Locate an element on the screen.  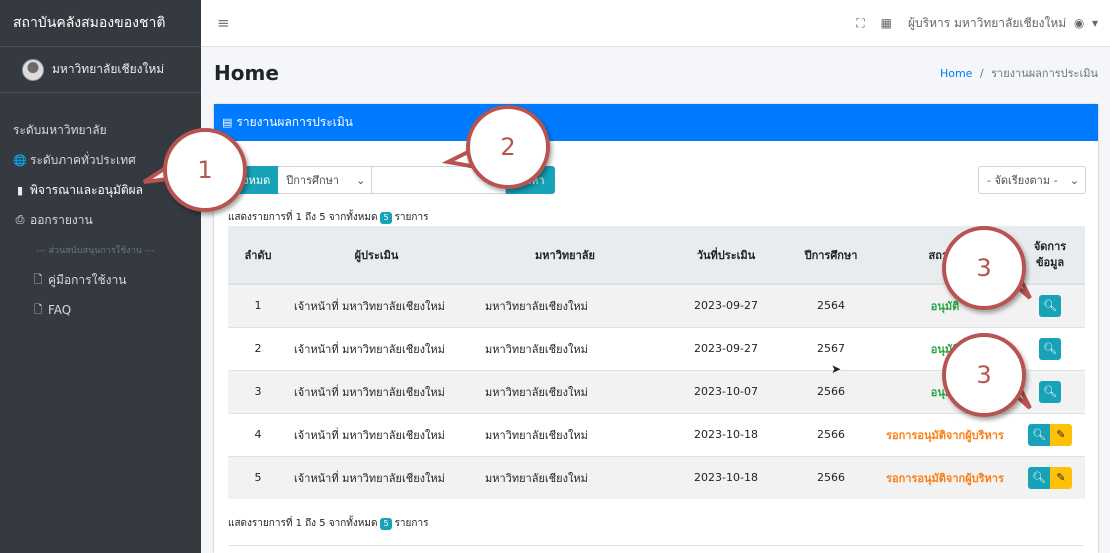
annotation-callout-2: 2 is located at coordinates (508, 147).